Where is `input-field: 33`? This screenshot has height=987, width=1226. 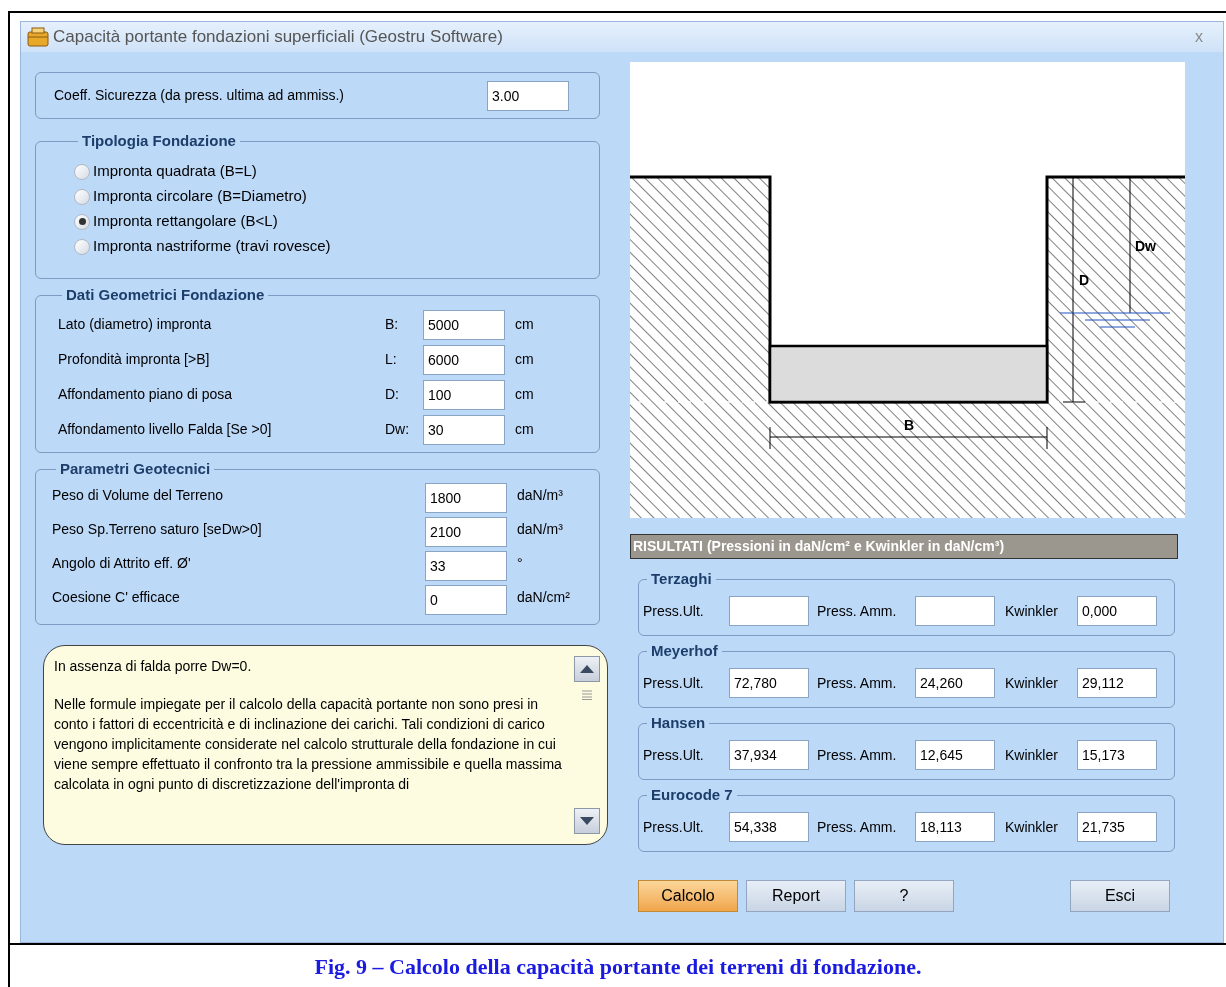
input-field: 33 is located at coordinates (466, 566).